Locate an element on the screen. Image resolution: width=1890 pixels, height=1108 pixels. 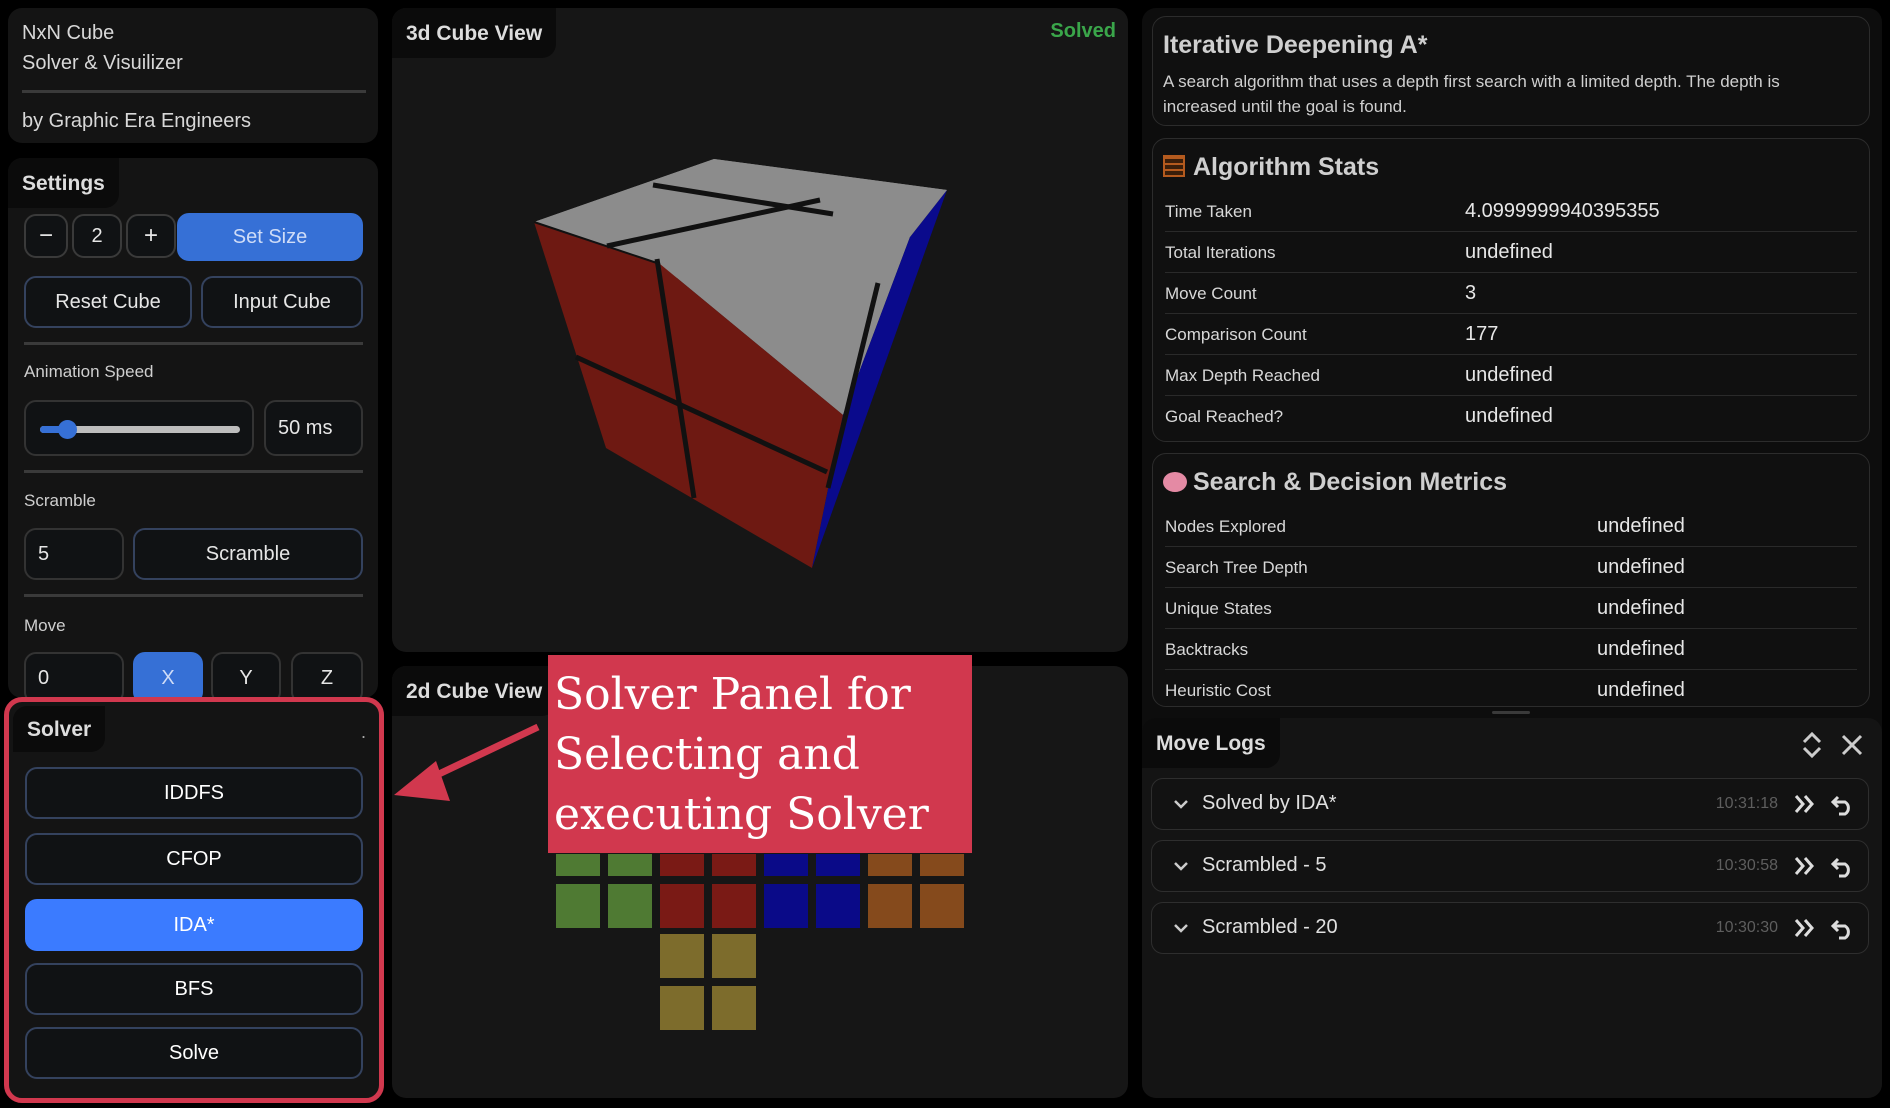
stat-row: Goal Reached? undefined is located at coordinates (1511, 416).